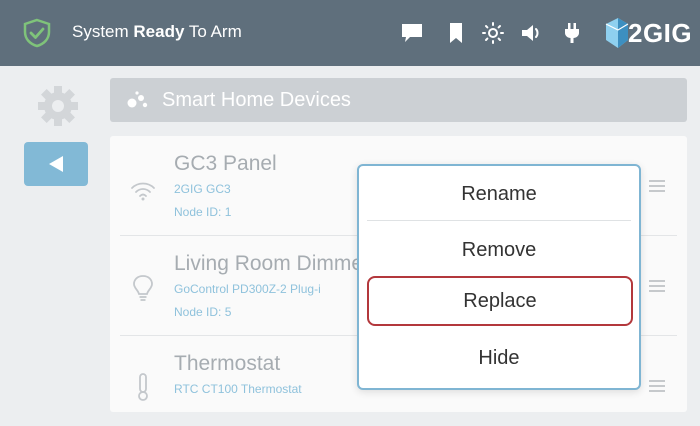 This screenshot has width=700, height=426. What do you see at coordinates (269, 263) in the screenshot?
I see `device-name: Living Room Dimme` at bounding box center [269, 263].